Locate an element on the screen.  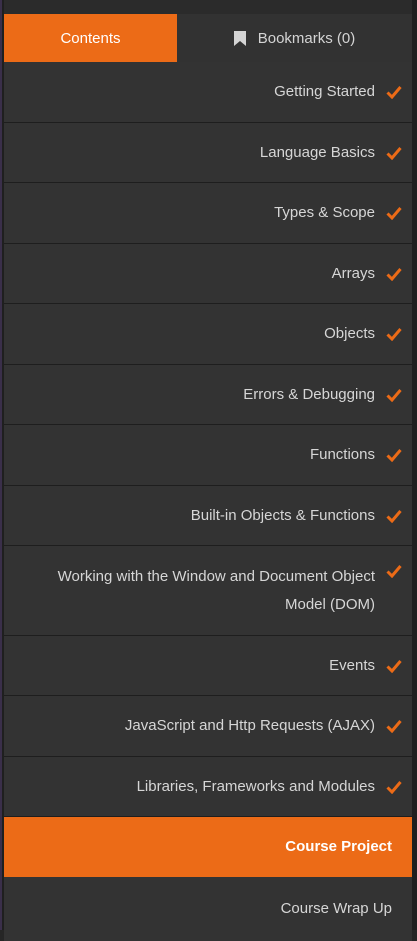
right-border is located at coordinates (414, 465).